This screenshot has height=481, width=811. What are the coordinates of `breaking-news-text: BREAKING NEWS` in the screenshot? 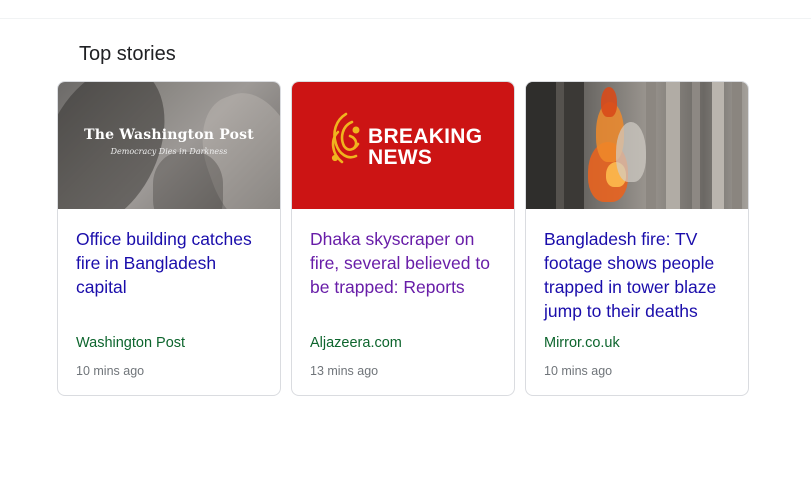 It's located at (425, 147).